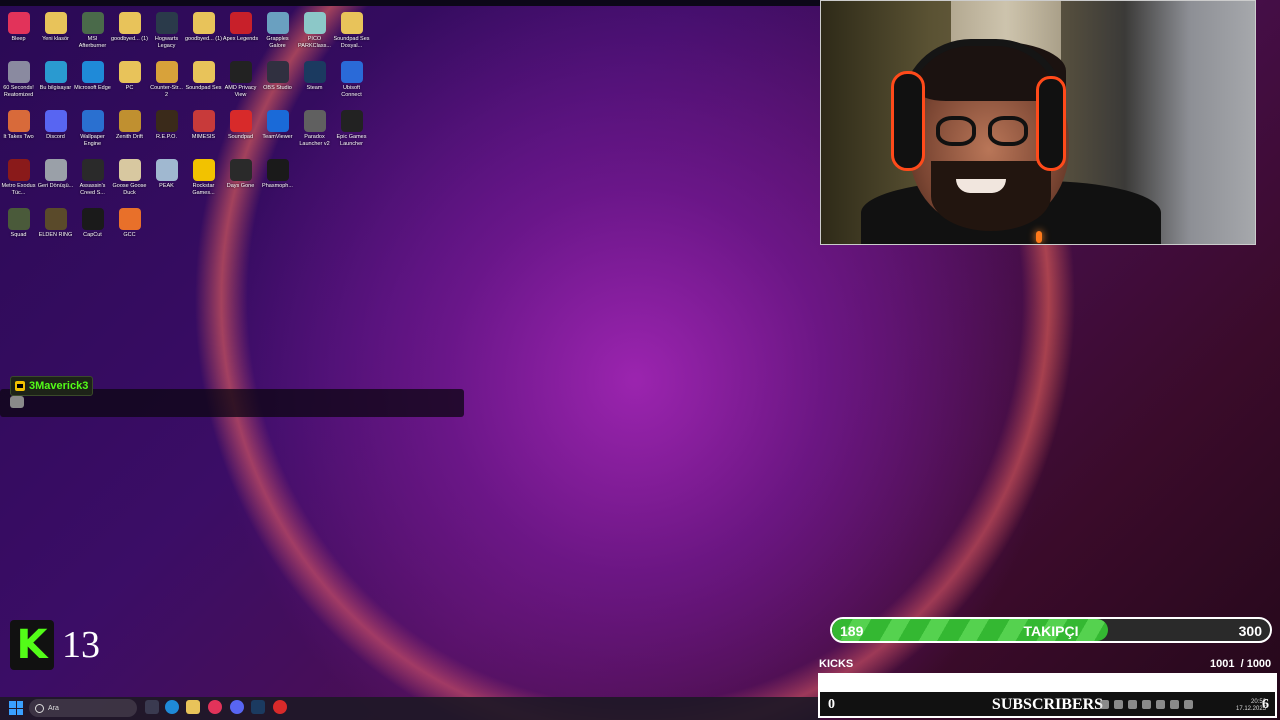 This screenshot has width=1280, height=720. I want to click on soundpad-taskbar-icon, so click(280, 707).